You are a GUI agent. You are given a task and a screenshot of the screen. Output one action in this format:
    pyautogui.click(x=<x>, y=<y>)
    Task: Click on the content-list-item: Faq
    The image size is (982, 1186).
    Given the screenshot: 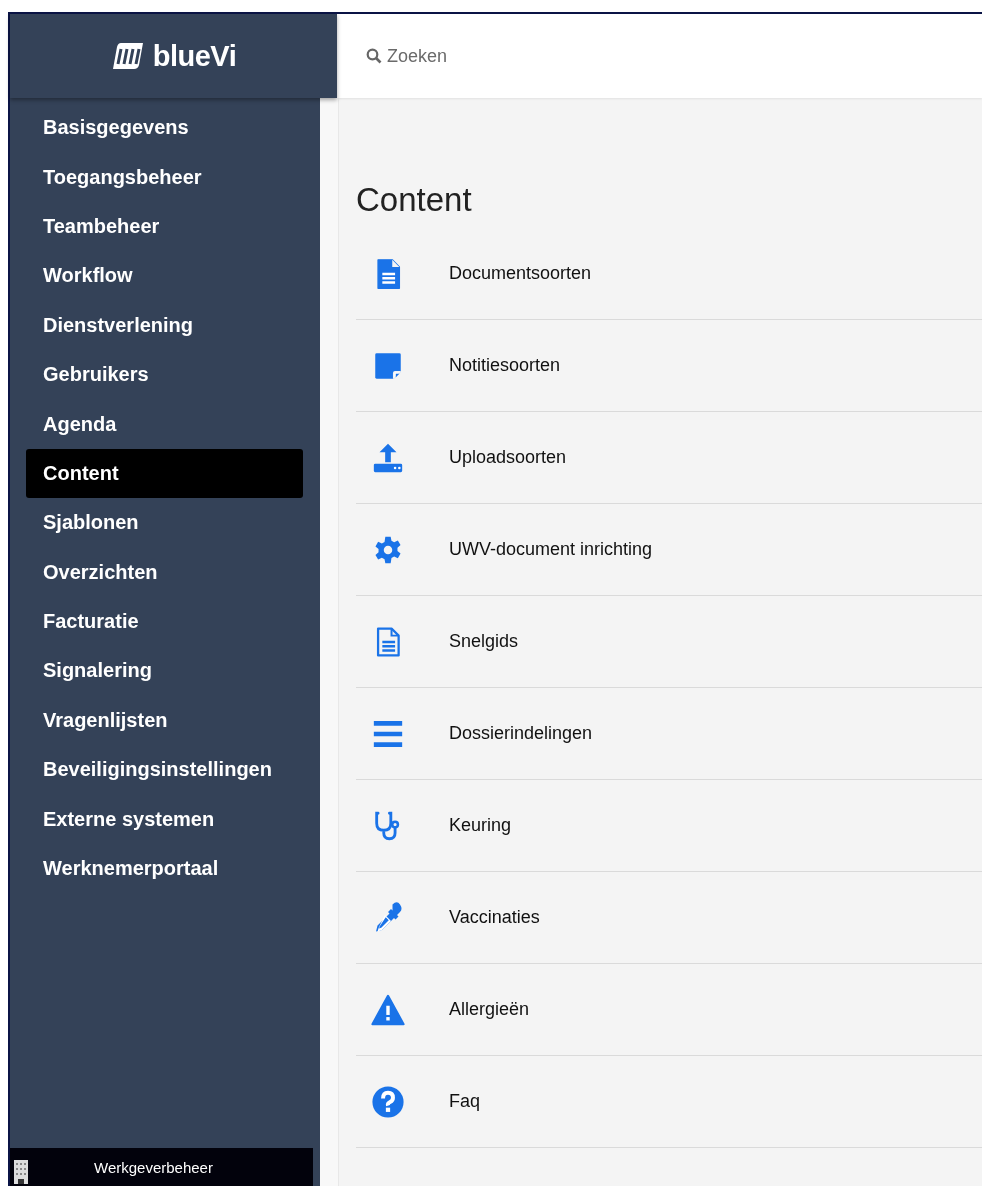 What is the action you would take?
    pyautogui.click(x=669, y=1102)
    